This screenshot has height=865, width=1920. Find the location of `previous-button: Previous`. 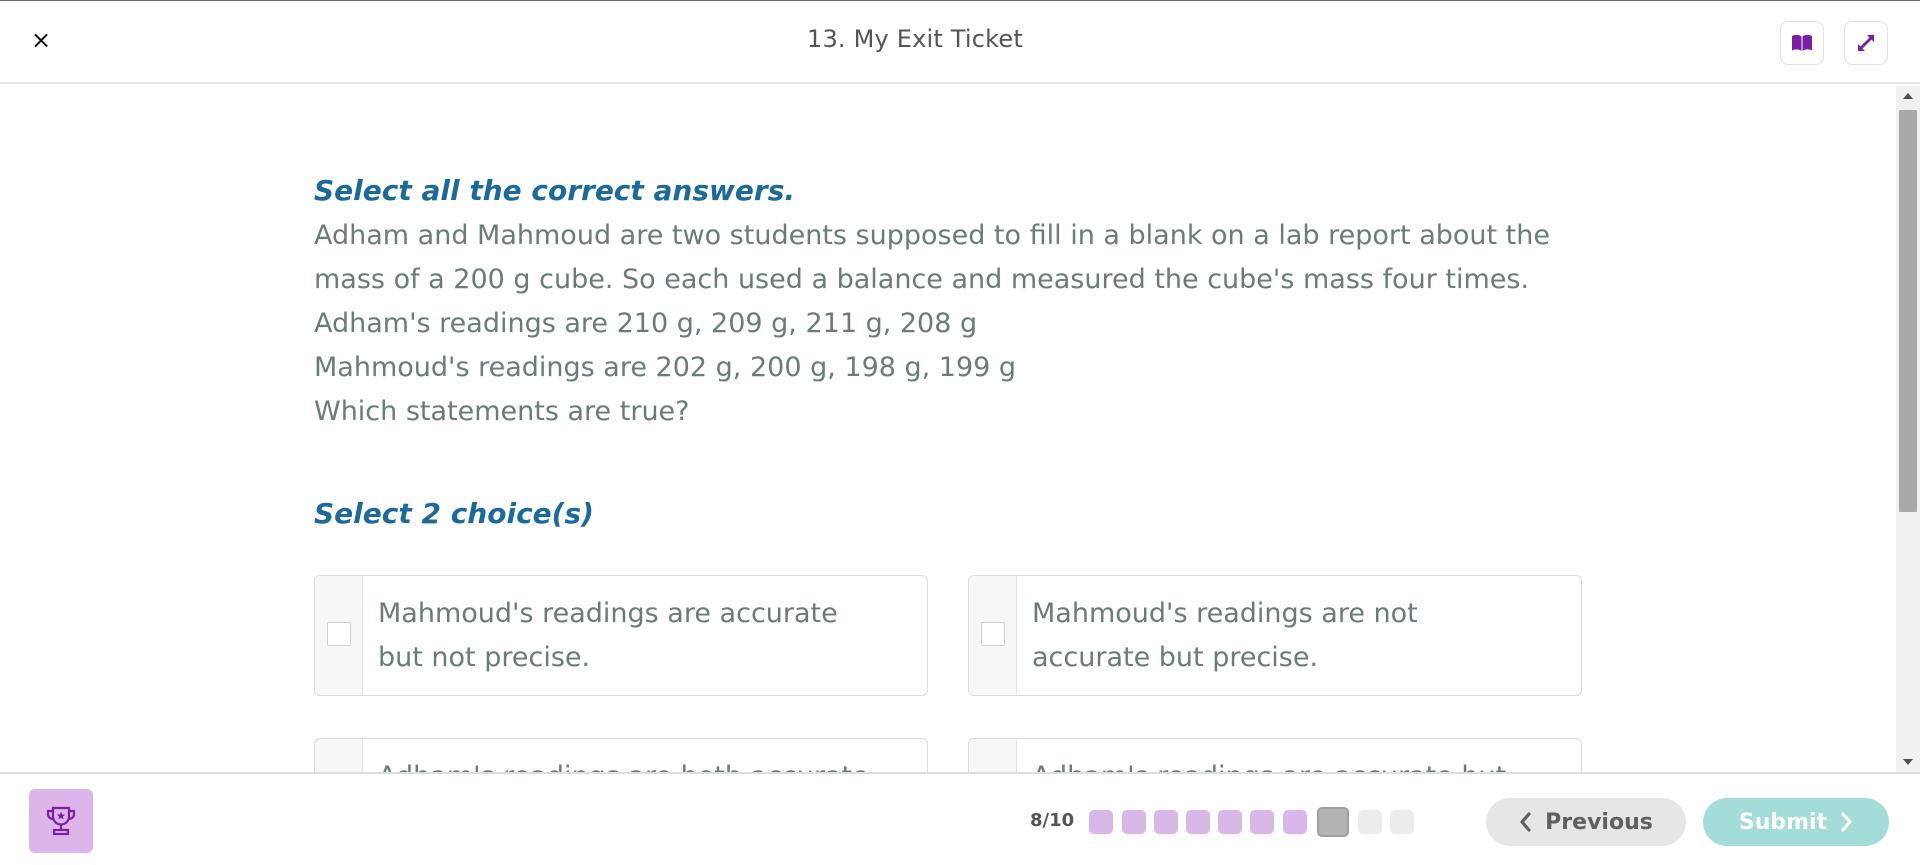

previous-button: Previous is located at coordinates (1586, 822).